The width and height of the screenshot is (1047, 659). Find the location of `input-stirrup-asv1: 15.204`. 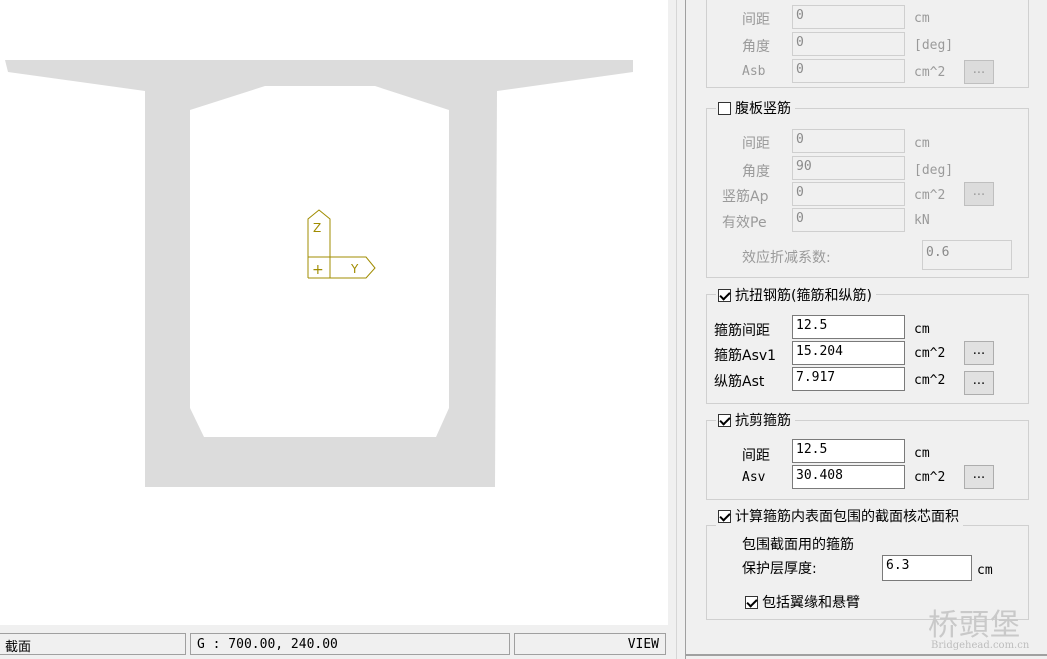

input-stirrup-asv1: 15.204 is located at coordinates (848, 353).